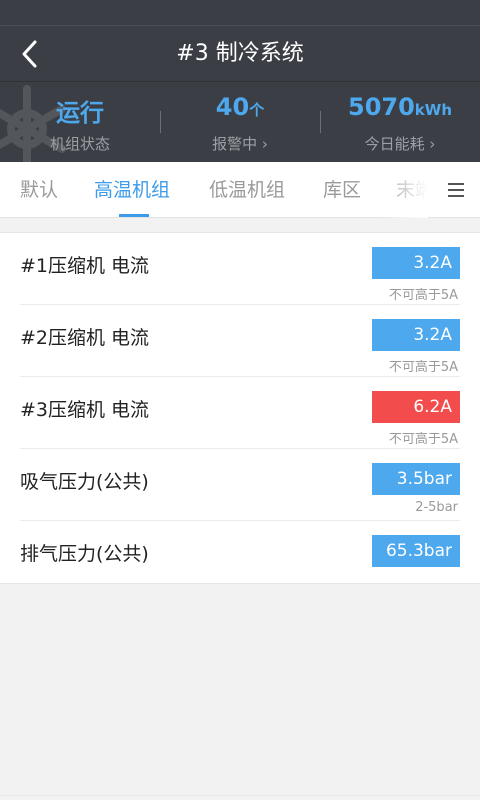  Describe the element at coordinates (85, 266) in the screenshot. I see `item-name: #1压缩机 电流` at that location.